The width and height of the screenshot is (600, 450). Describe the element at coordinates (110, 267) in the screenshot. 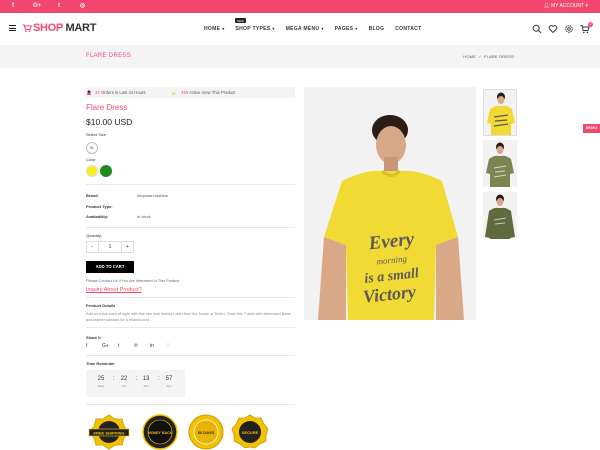

I see `add-to-cart-button: ADD TO CART` at that location.